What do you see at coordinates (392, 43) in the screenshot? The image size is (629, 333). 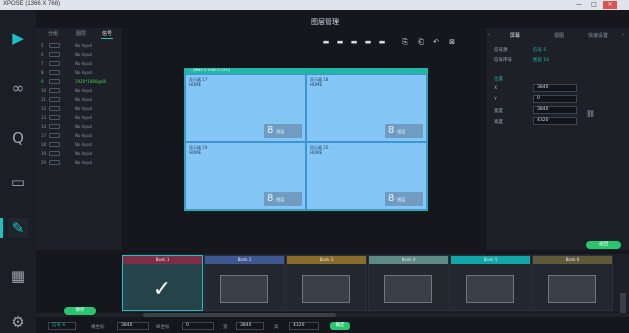 I see `toolbar: ▬ ▬ ▬ ▬ ▬ ⎘ ⎗ ↶ ⊠` at bounding box center [392, 43].